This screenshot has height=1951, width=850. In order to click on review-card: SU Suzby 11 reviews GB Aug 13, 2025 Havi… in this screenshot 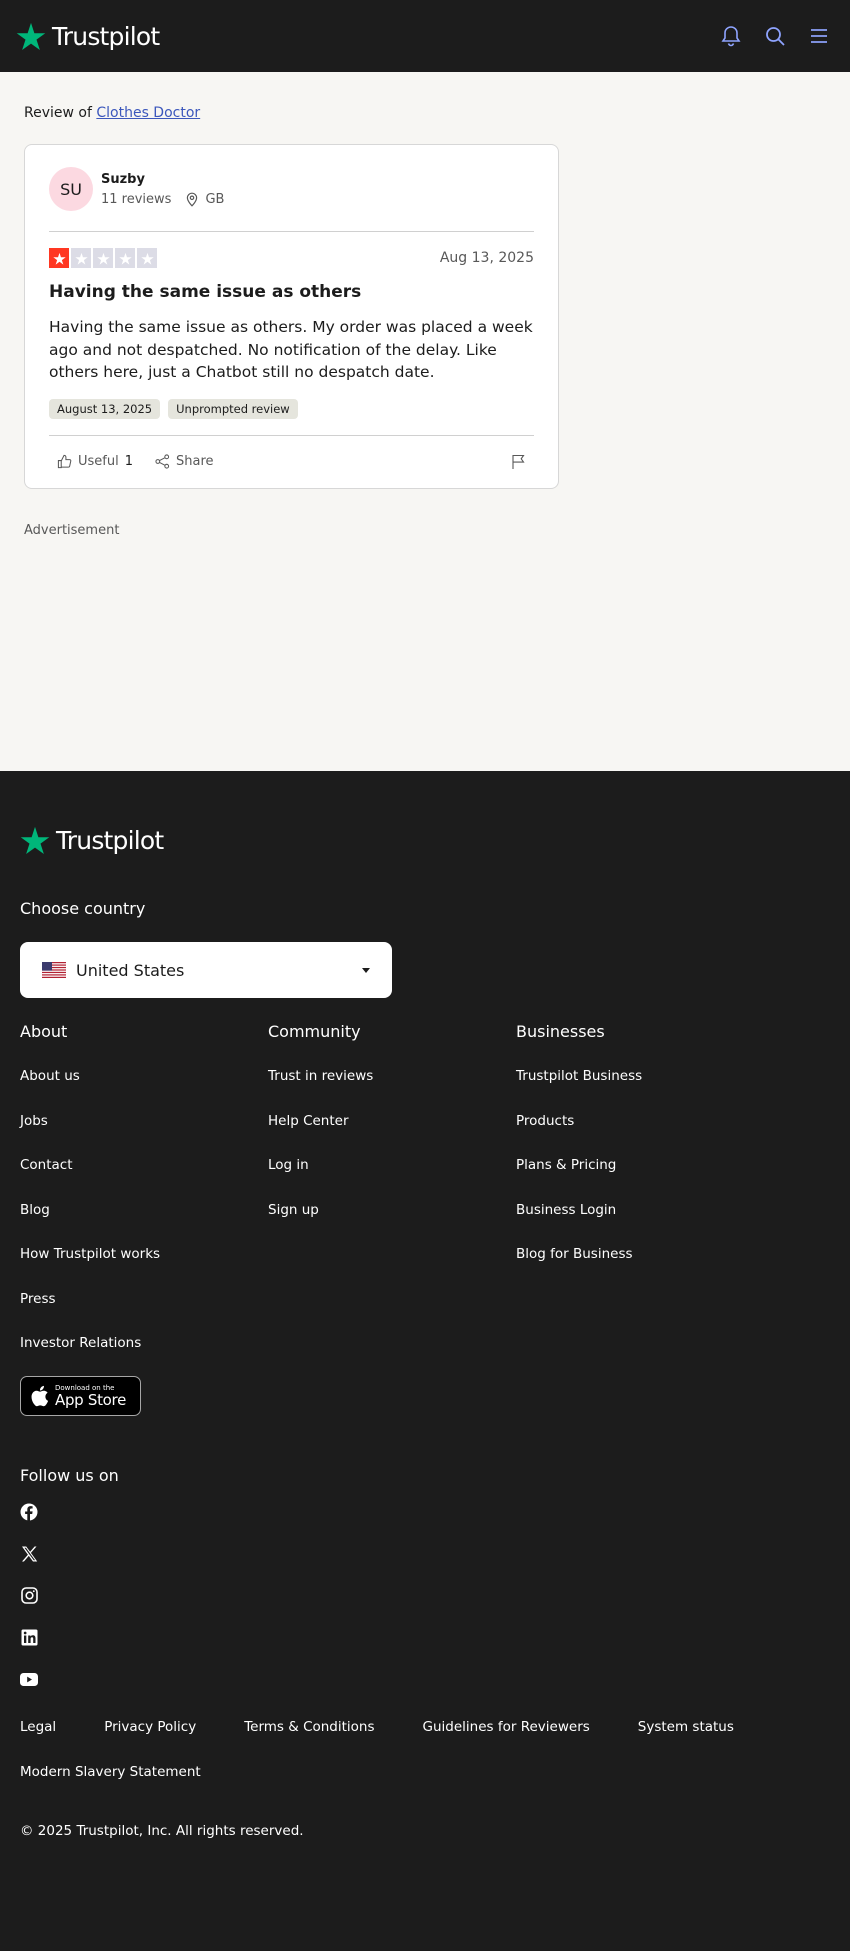, I will do `click(291, 316)`.